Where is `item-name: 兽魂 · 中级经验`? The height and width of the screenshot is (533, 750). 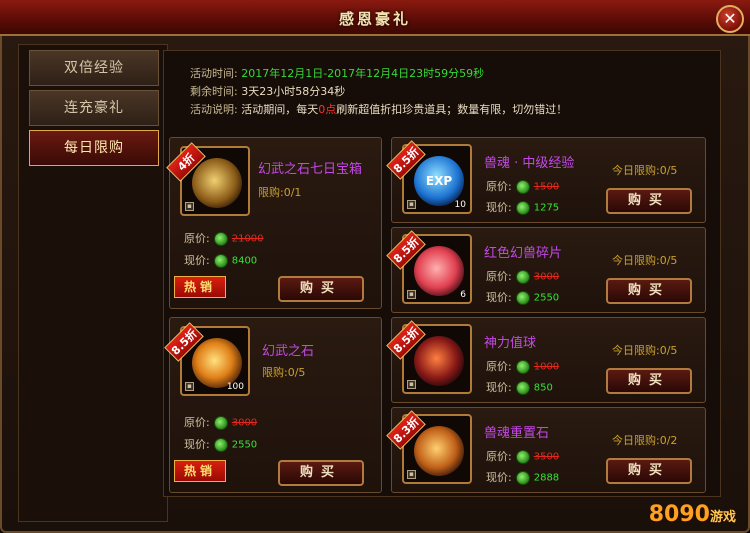
item-name: 兽魂 · 中级经验 is located at coordinates (529, 163).